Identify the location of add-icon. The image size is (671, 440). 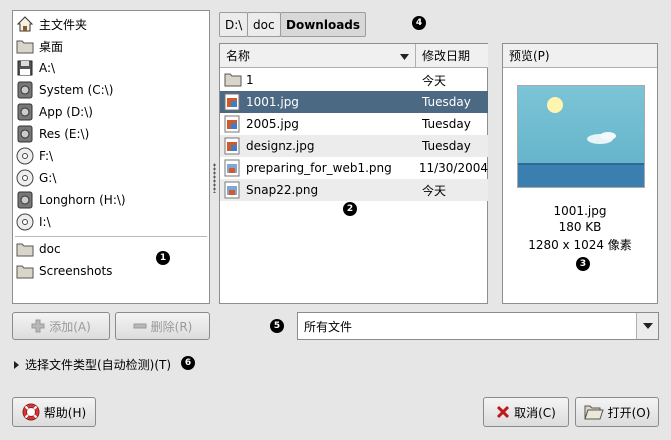
(38, 326).